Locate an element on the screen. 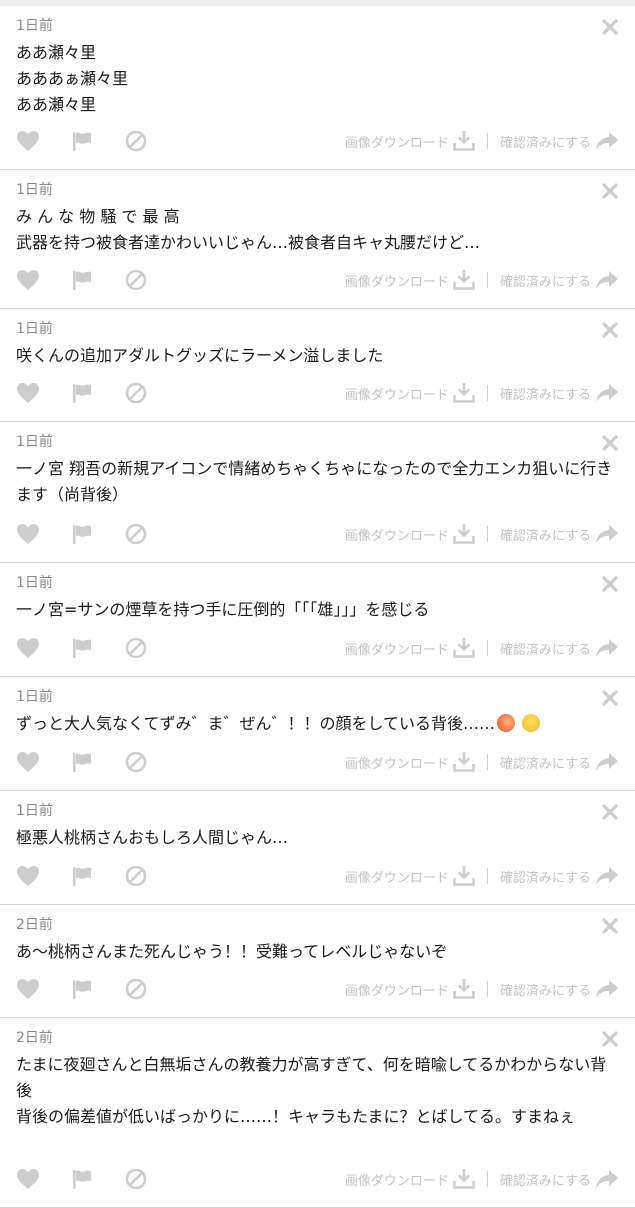 The height and width of the screenshot is (1208, 635). post-time: 2日前 is located at coordinates (34, 925).